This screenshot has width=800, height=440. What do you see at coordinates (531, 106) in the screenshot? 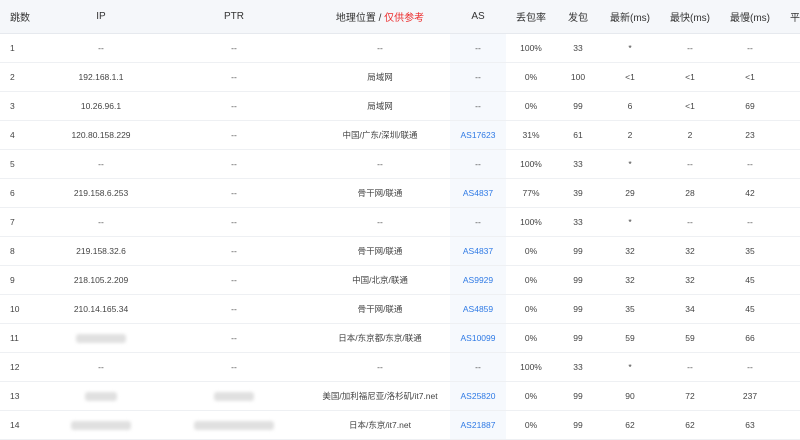
I see `loss-value: 0%` at bounding box center [531, 106].